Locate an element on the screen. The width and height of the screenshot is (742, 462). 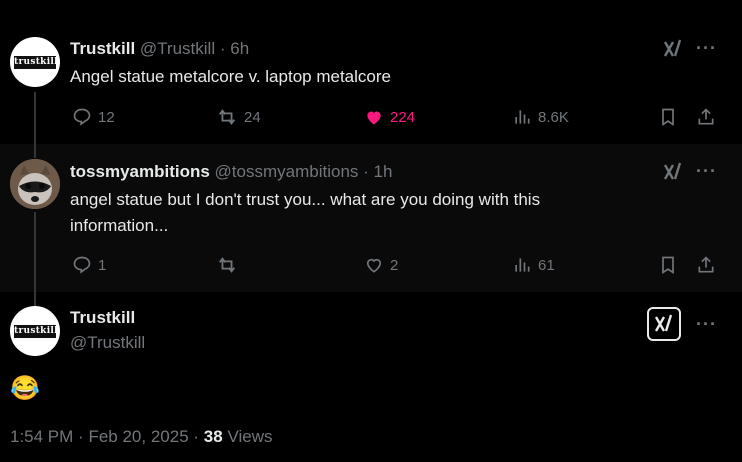
timestamp-time: 1:54 PM is located at coordinates (41, 436).